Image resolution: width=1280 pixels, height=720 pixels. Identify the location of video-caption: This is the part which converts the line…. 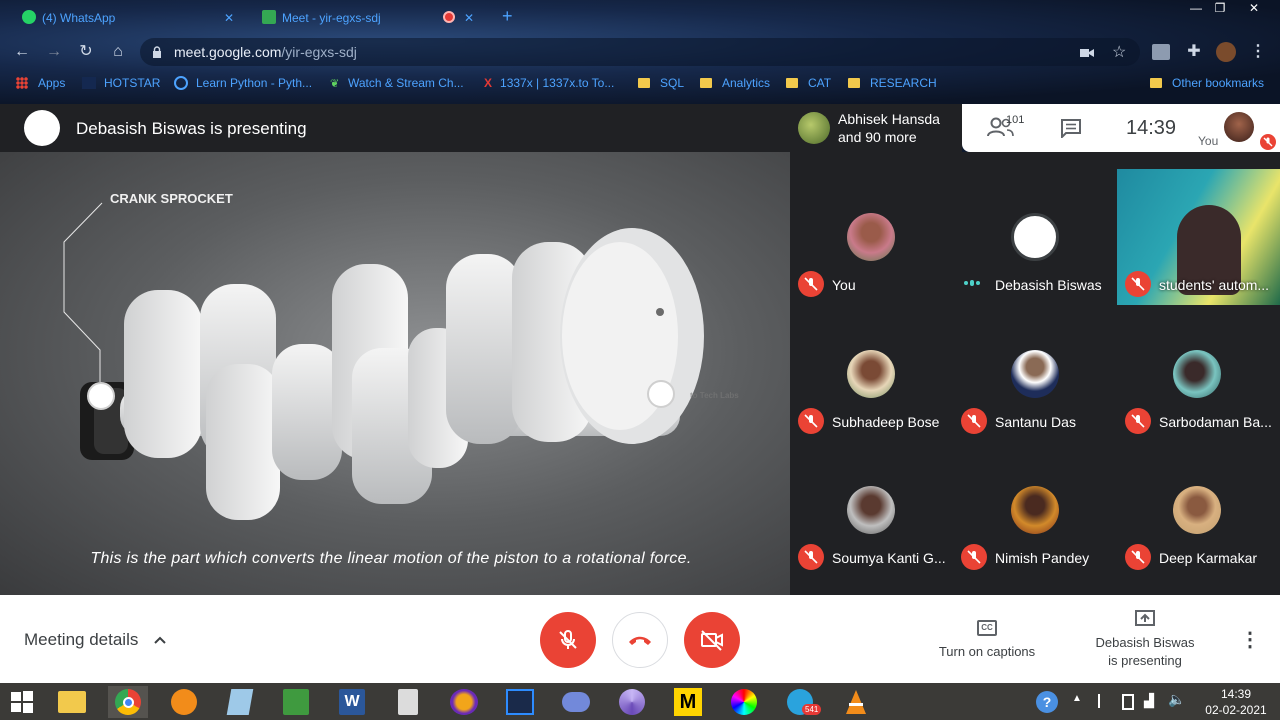
(391, 558).